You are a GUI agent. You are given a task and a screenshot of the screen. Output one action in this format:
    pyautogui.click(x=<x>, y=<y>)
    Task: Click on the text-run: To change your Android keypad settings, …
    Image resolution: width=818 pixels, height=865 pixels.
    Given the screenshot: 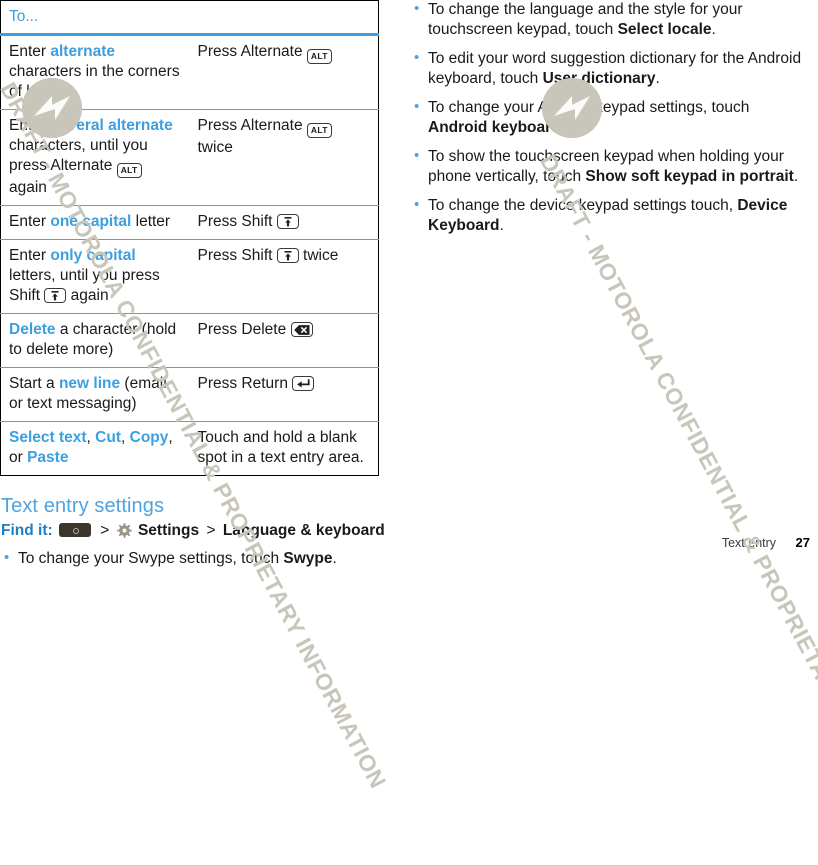 What is the action you would take?
    pyautogui.click(x=589, y=107)
    